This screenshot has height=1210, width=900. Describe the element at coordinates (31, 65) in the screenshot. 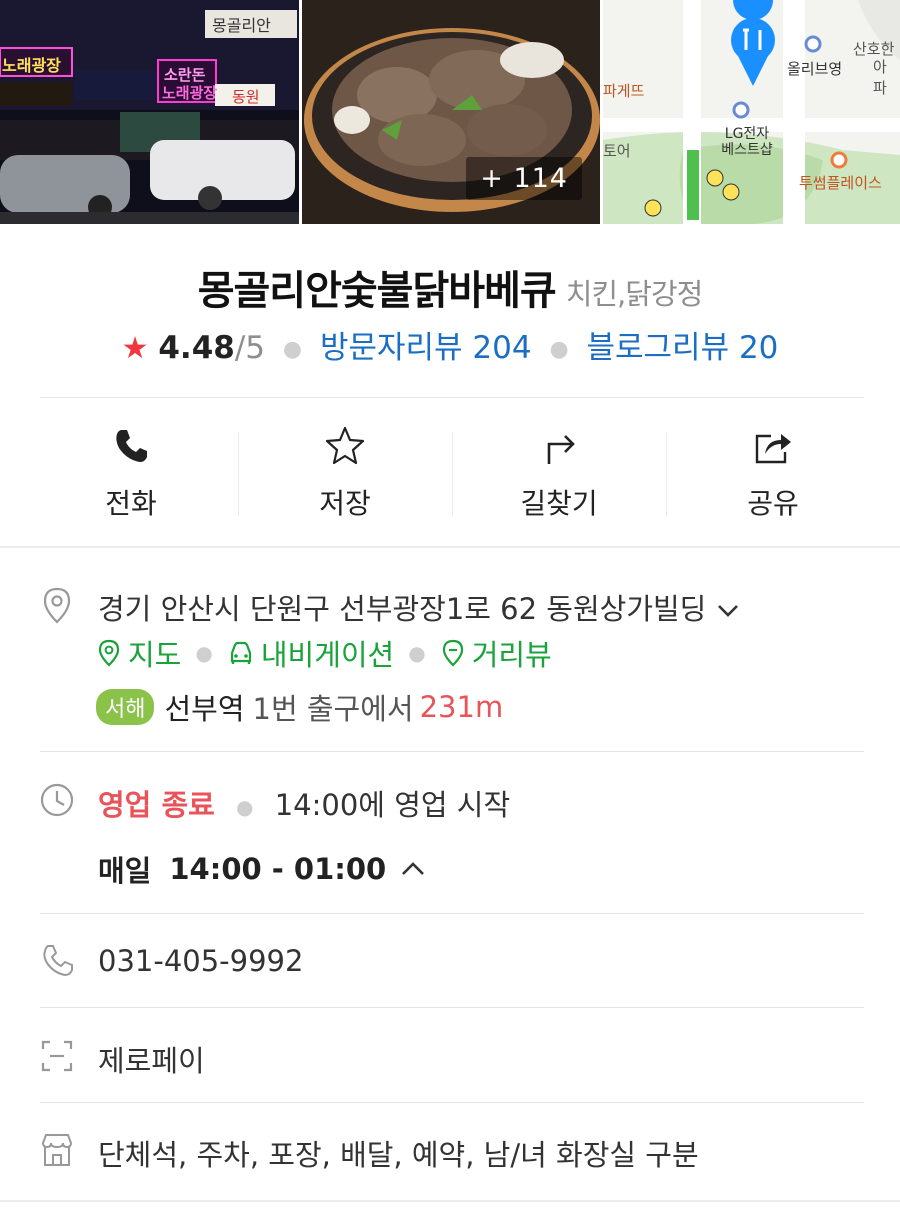

I see `sign-text-2: 노래광장` at that location.